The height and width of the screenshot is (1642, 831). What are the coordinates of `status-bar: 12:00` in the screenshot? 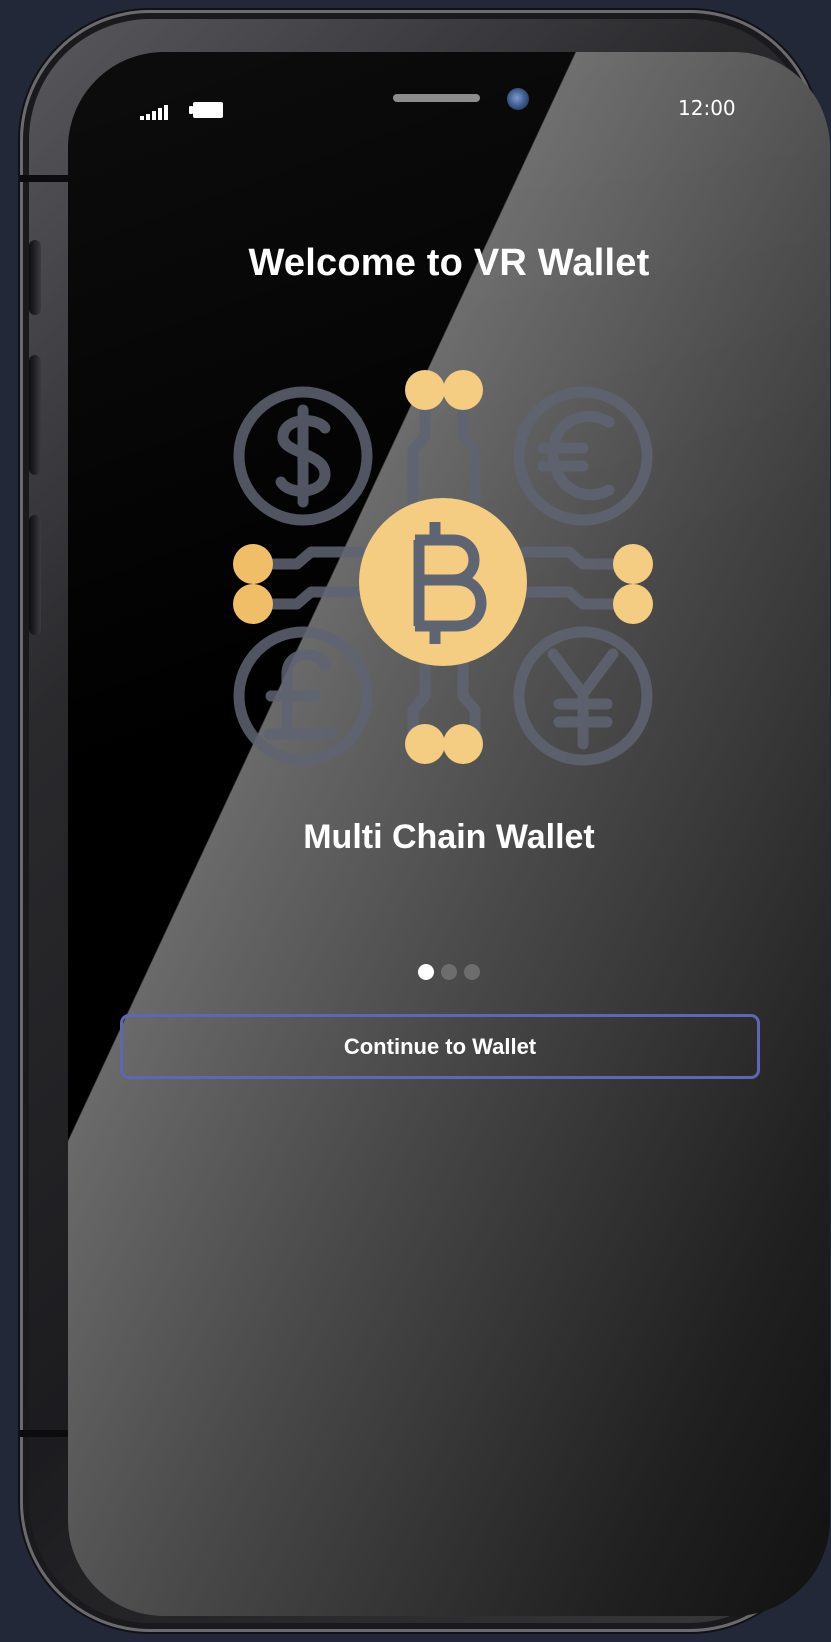 It's located at (449, 112).